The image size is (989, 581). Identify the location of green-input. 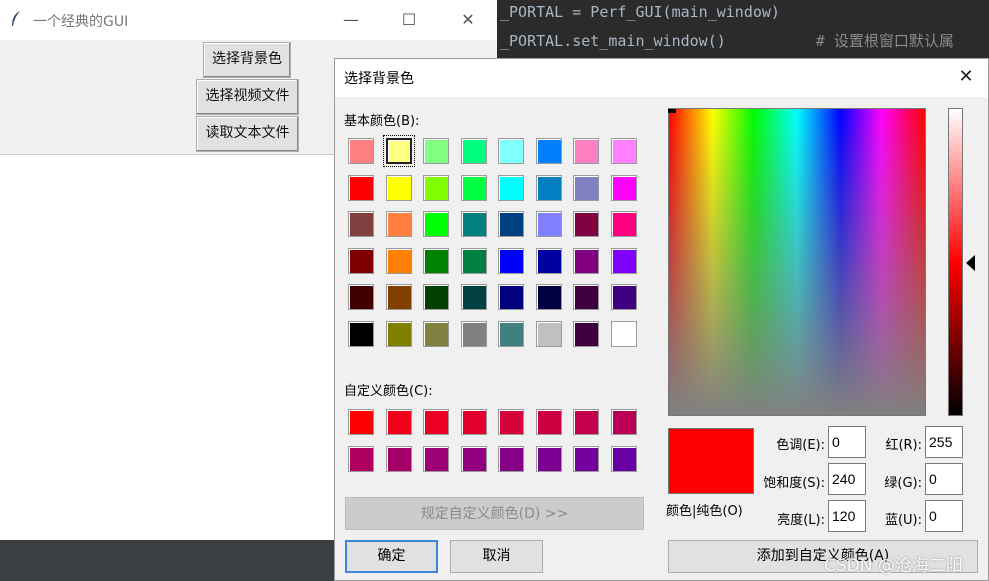
(944, 479).